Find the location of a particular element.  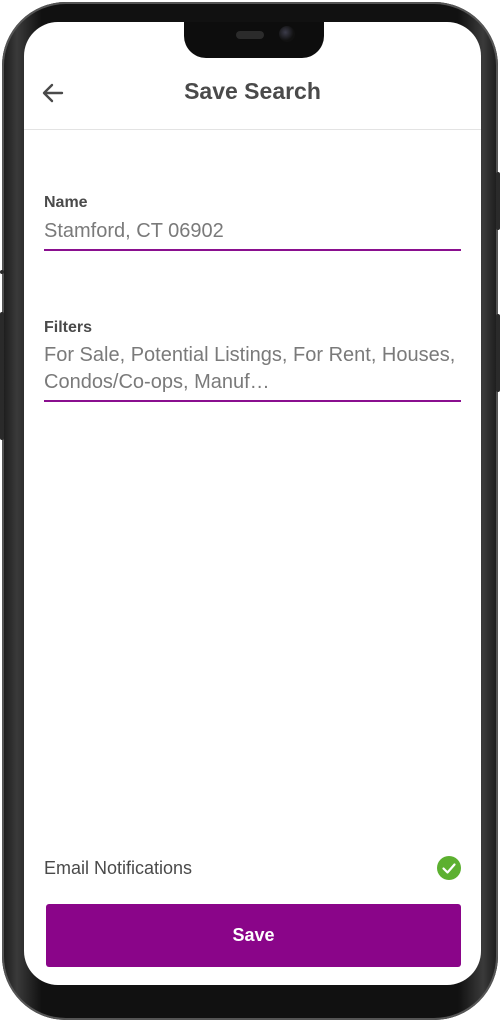

save-button: Save is located at coordinates (253, 935).